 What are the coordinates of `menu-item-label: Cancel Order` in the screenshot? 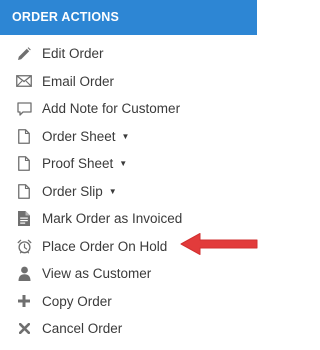 It's located at (82, 329).